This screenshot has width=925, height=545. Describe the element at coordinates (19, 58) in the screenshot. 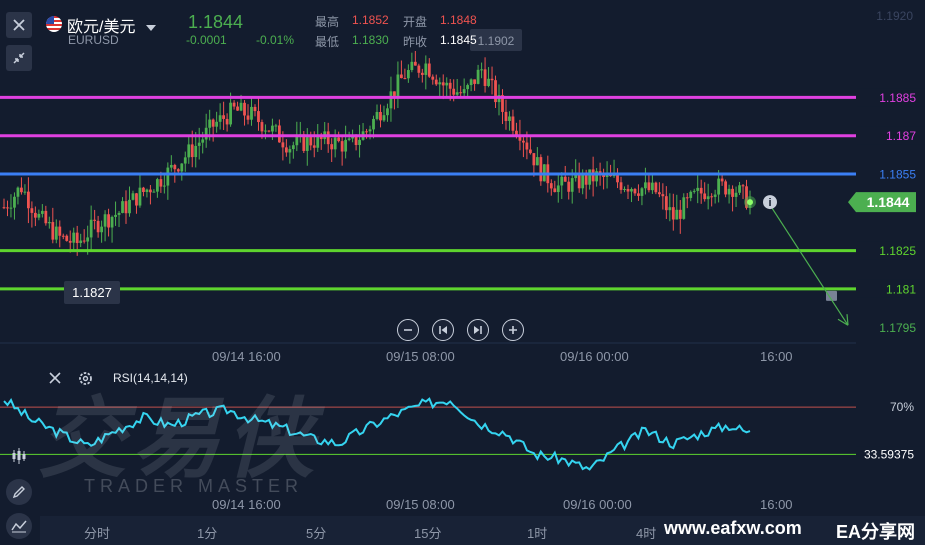

I see `collapse-button` at that location.